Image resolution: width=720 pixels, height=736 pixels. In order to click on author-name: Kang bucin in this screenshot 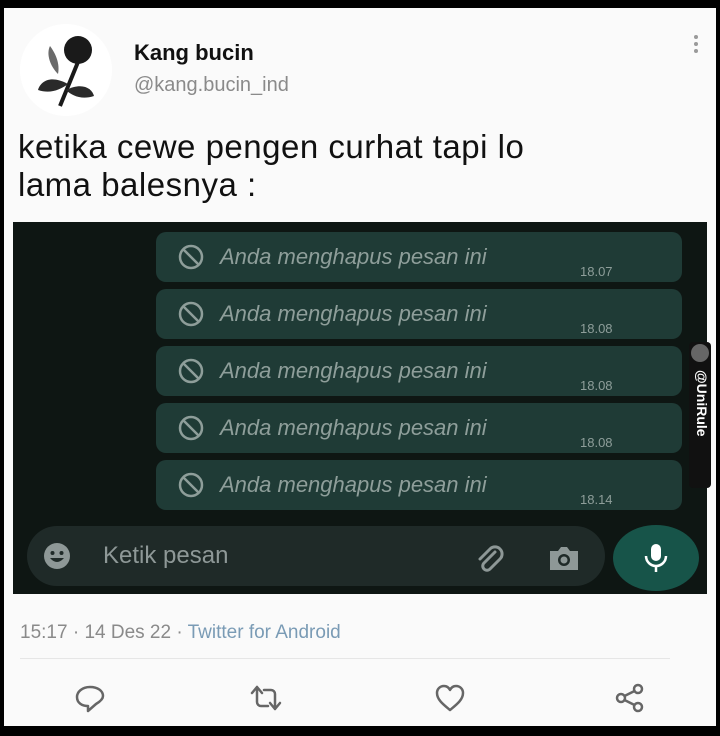, I will do `click(194, 53)`.